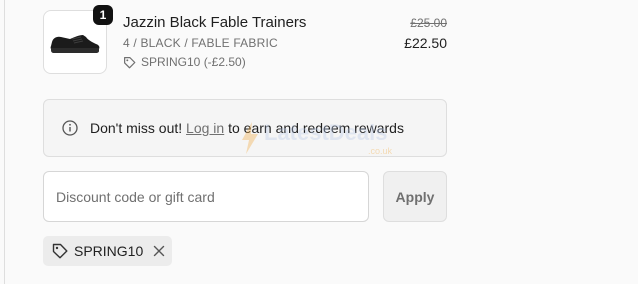  I want to click on black-trainer-shoe-icon, so click(75, 44).